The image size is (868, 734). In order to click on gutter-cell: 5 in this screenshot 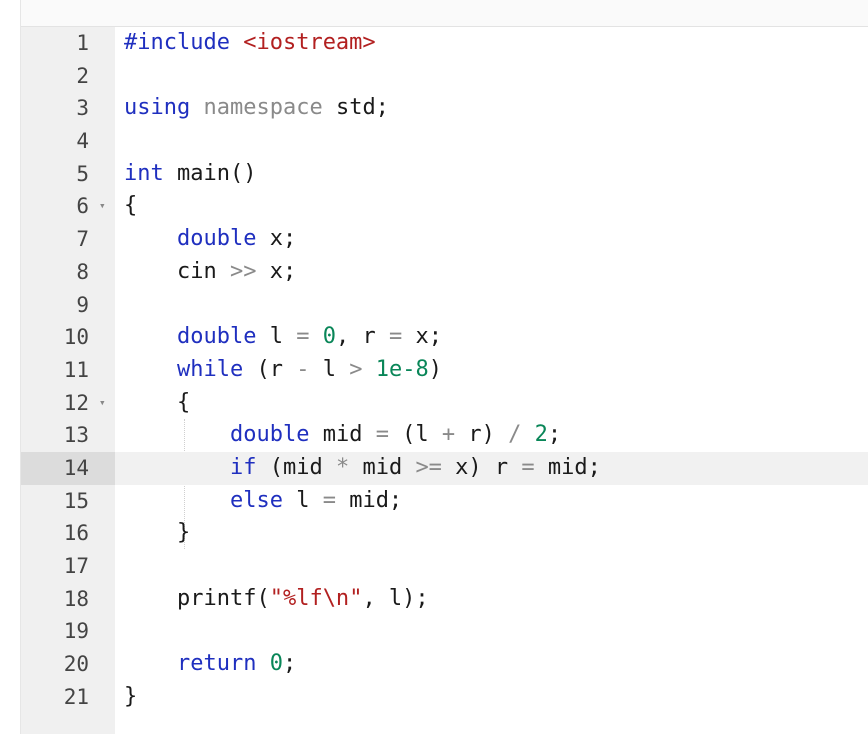, I will do `click(68, 174)`.